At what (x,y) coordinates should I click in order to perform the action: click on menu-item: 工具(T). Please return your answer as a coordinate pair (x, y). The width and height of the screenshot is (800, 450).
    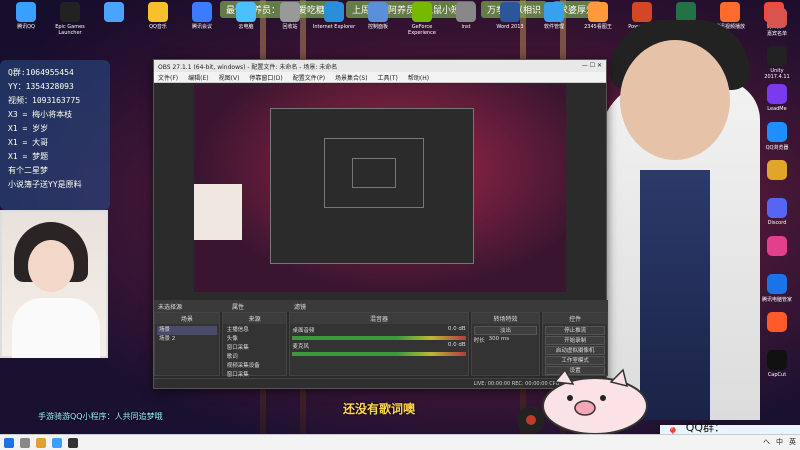
    Looking at the image, I should click on (388, 77).